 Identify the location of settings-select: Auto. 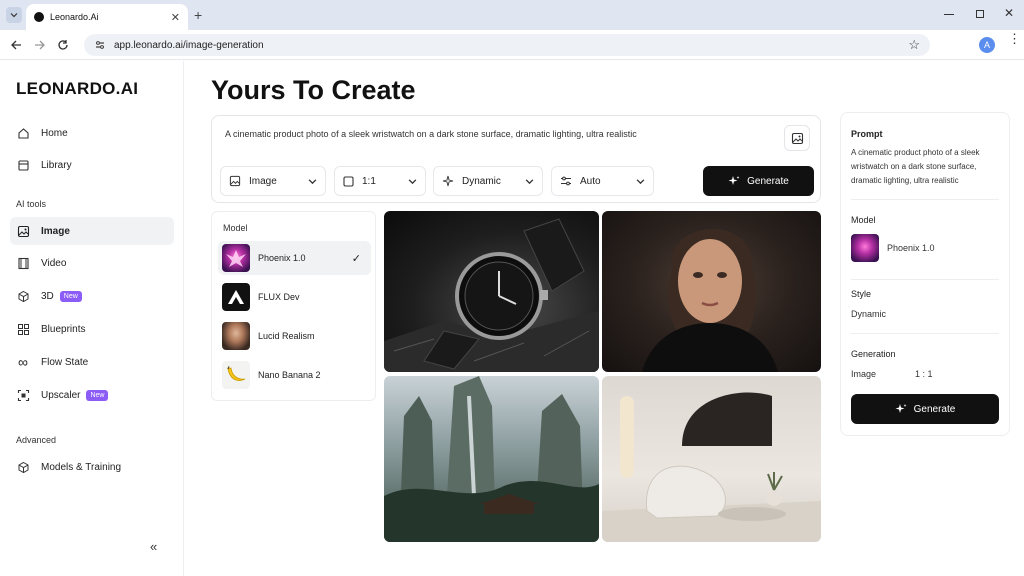
(602, 181).